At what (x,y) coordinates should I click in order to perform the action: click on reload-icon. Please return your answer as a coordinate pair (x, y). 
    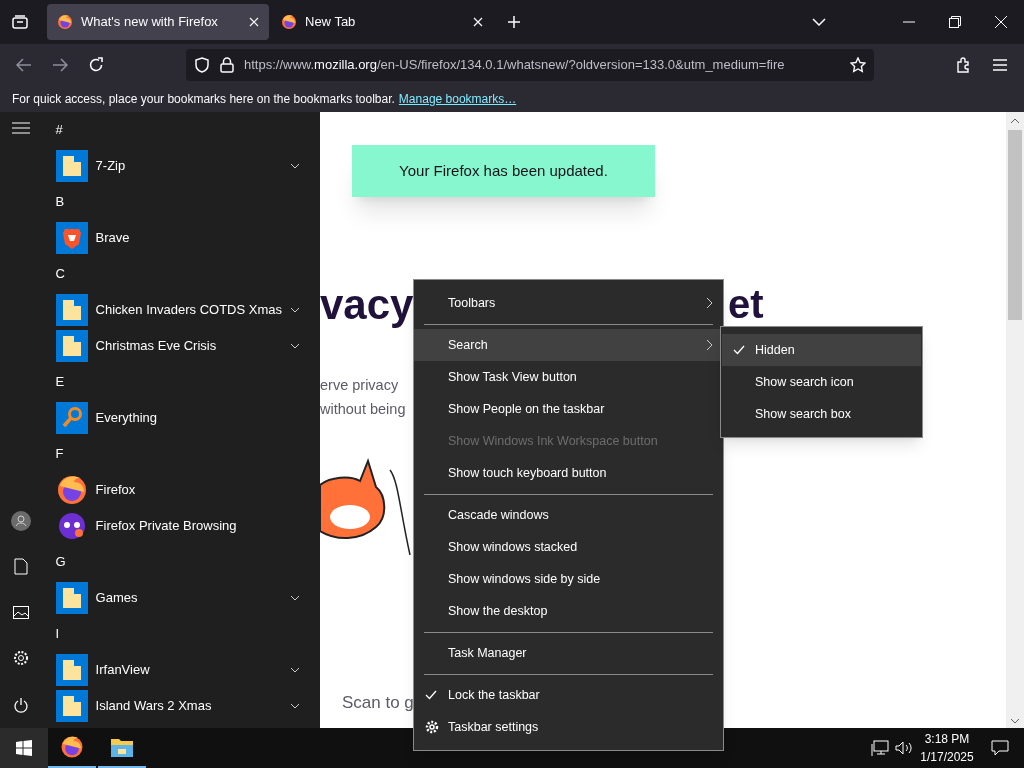
    Looking at the image, I should click on (96, 65).